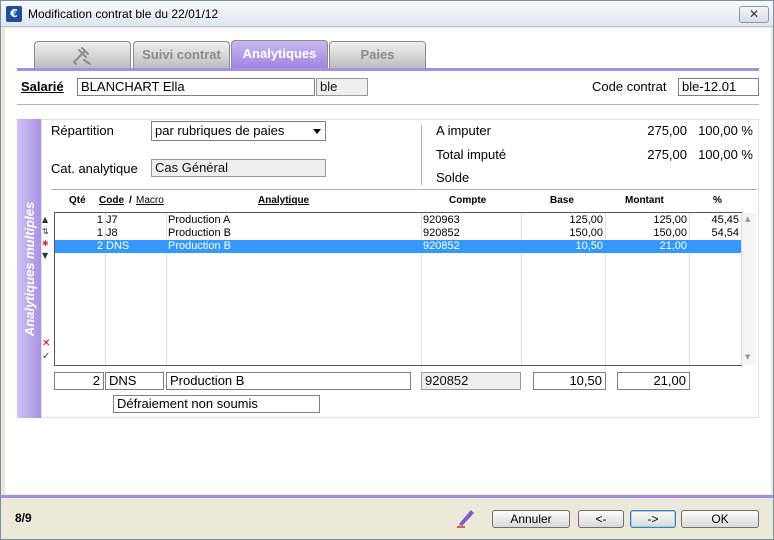 The width and height of the screenshot is (774, 540). What do you see at coordinates (238, 168) in the screenshot?
I see `cat-analytique-field: Cas Général` at bounding box center [238, 168].